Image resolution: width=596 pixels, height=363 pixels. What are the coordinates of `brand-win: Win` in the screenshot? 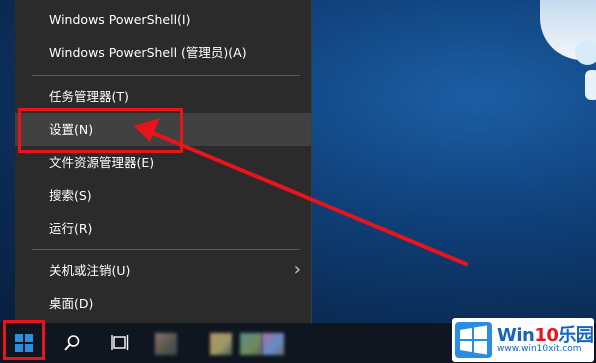 It's located at (516, 335).